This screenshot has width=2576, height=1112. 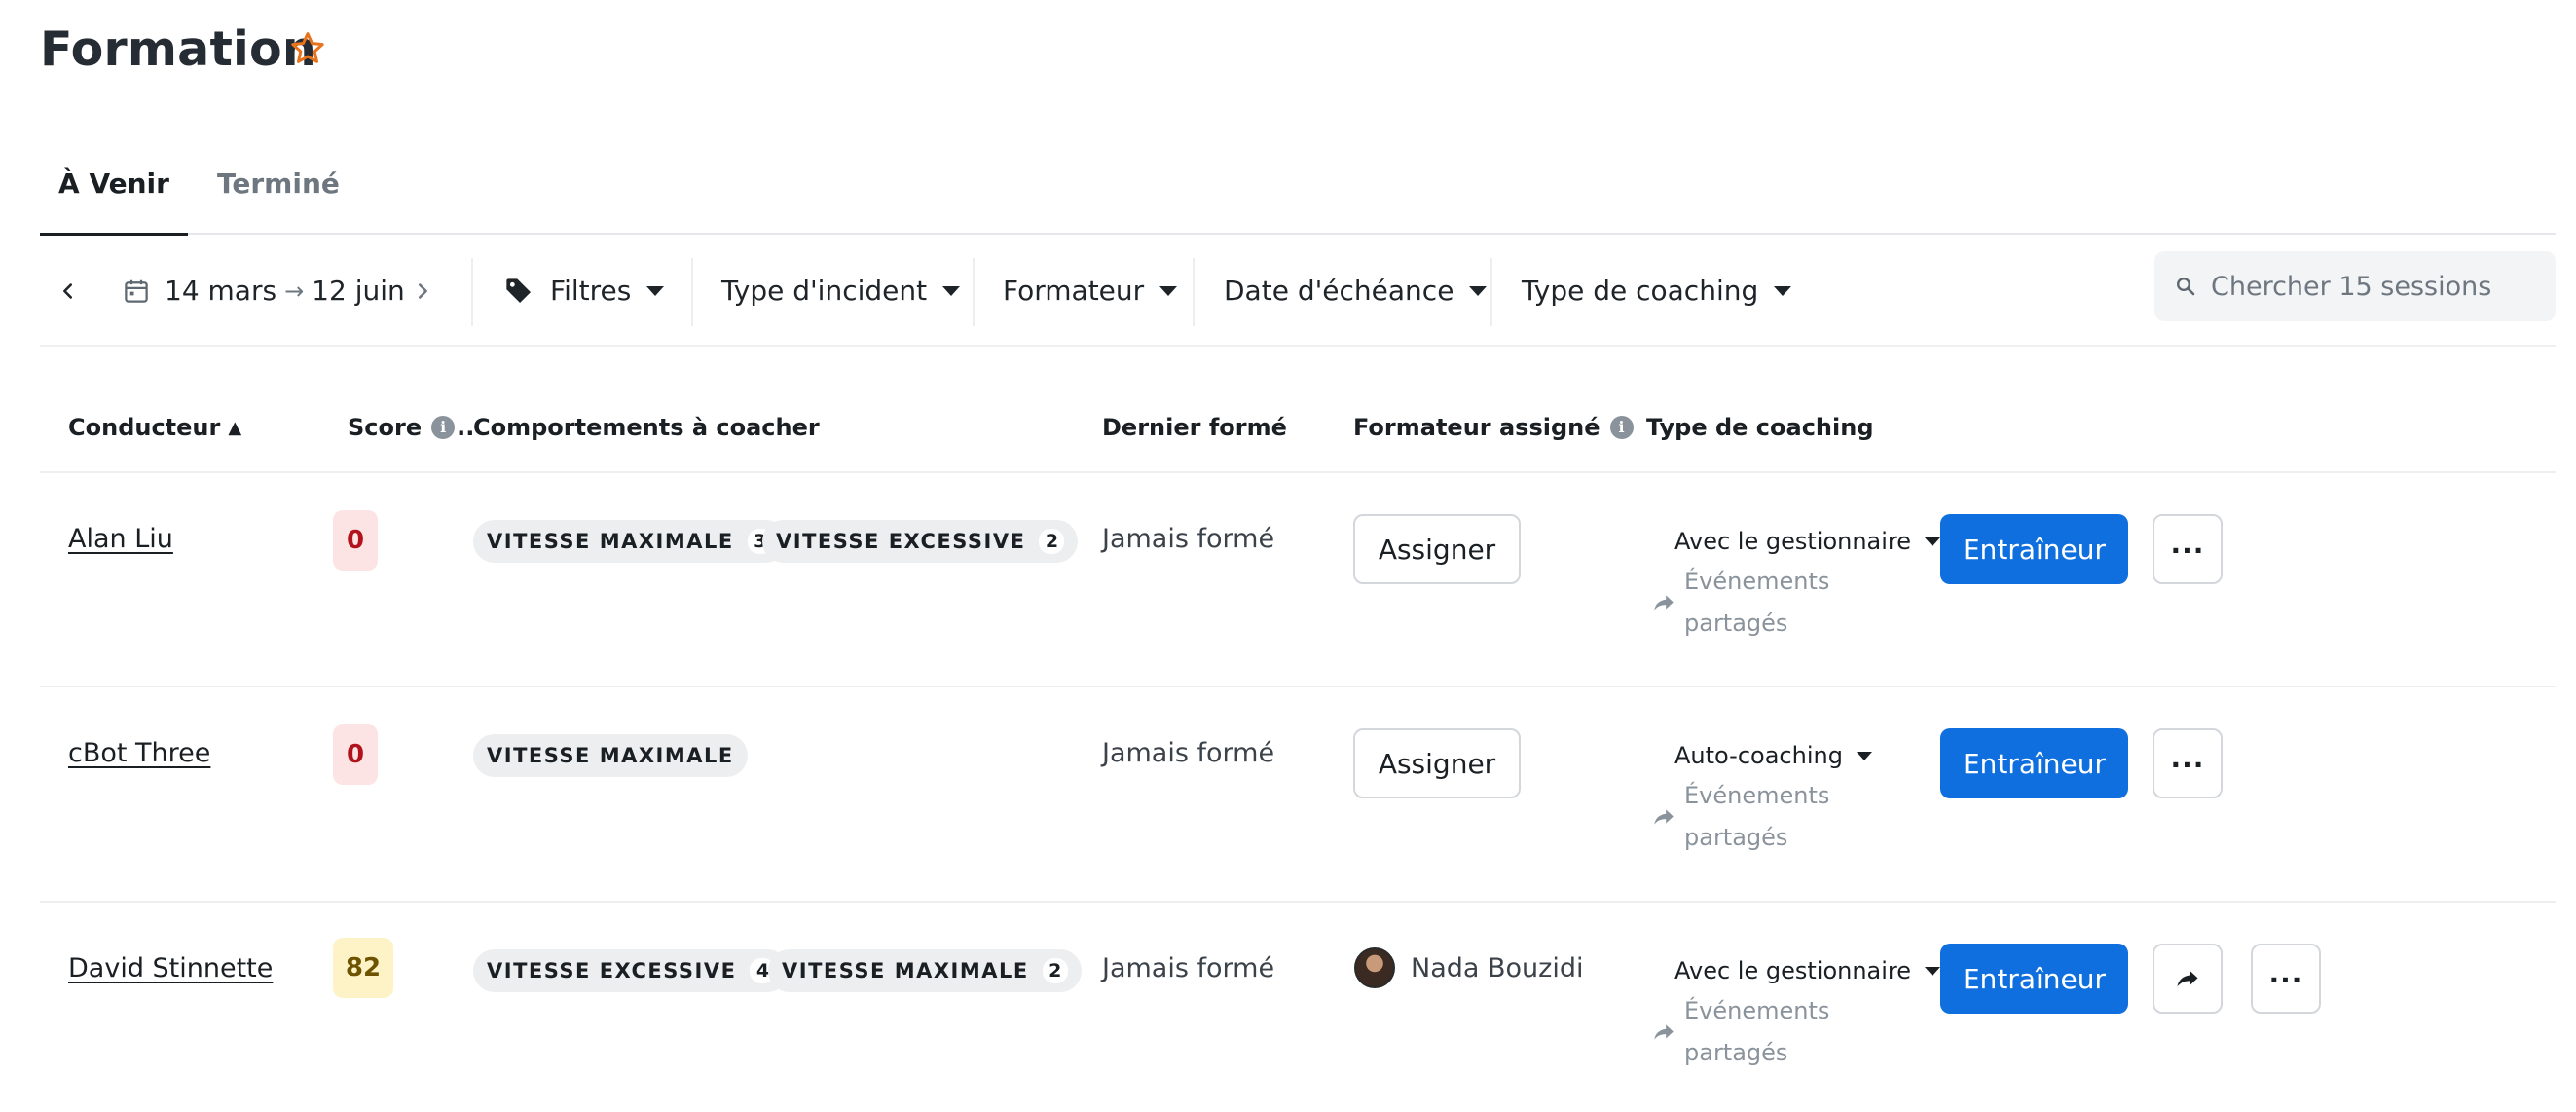 I want to click on avatar, so click(x=1374, y=967).